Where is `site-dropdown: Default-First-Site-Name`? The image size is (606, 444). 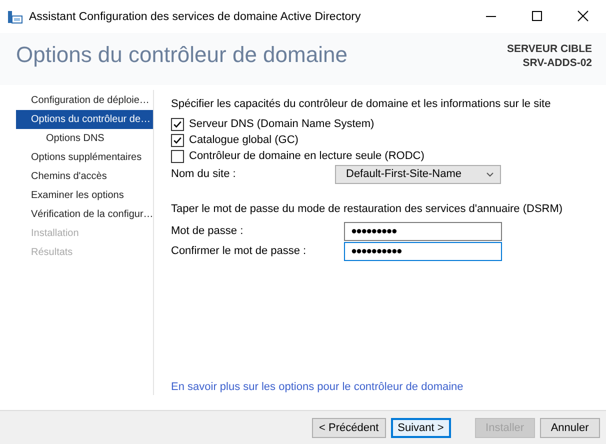 site-dropdown: Default-First-Site-Name is located at coordinates (418, 174).